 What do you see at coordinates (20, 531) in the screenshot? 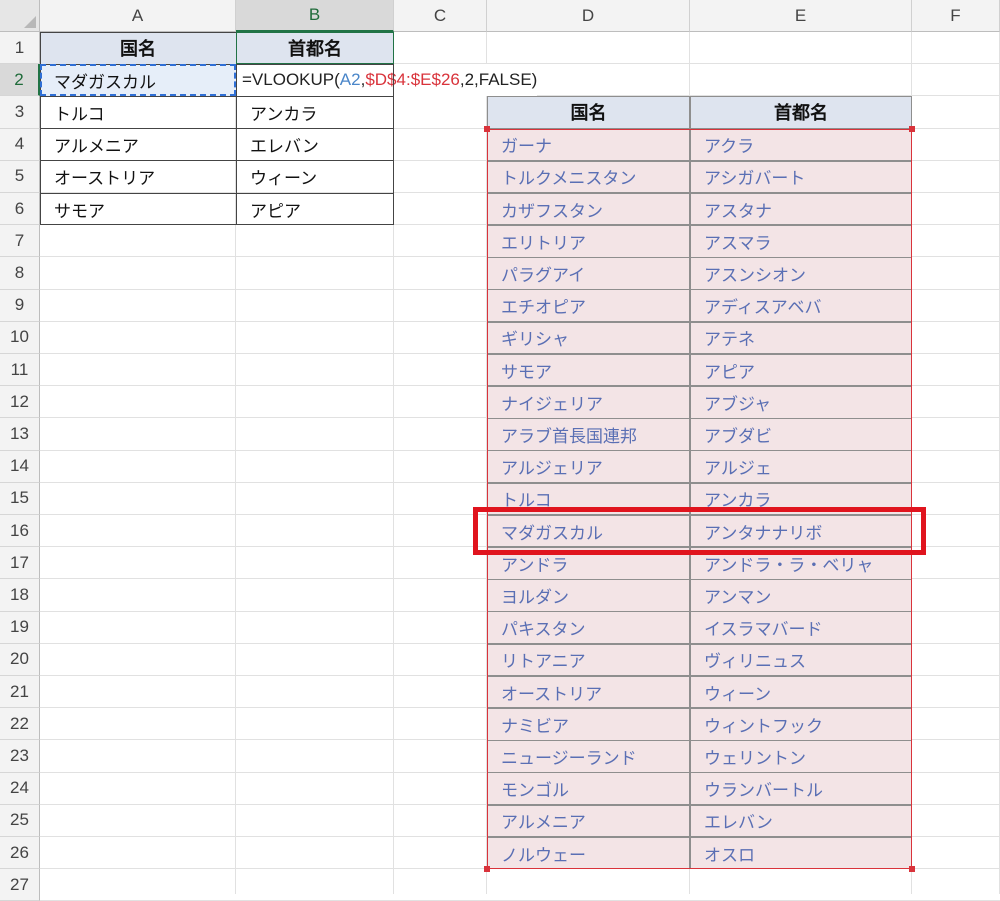
I see `row-header-16: 16` at bounding box center [20, 531].